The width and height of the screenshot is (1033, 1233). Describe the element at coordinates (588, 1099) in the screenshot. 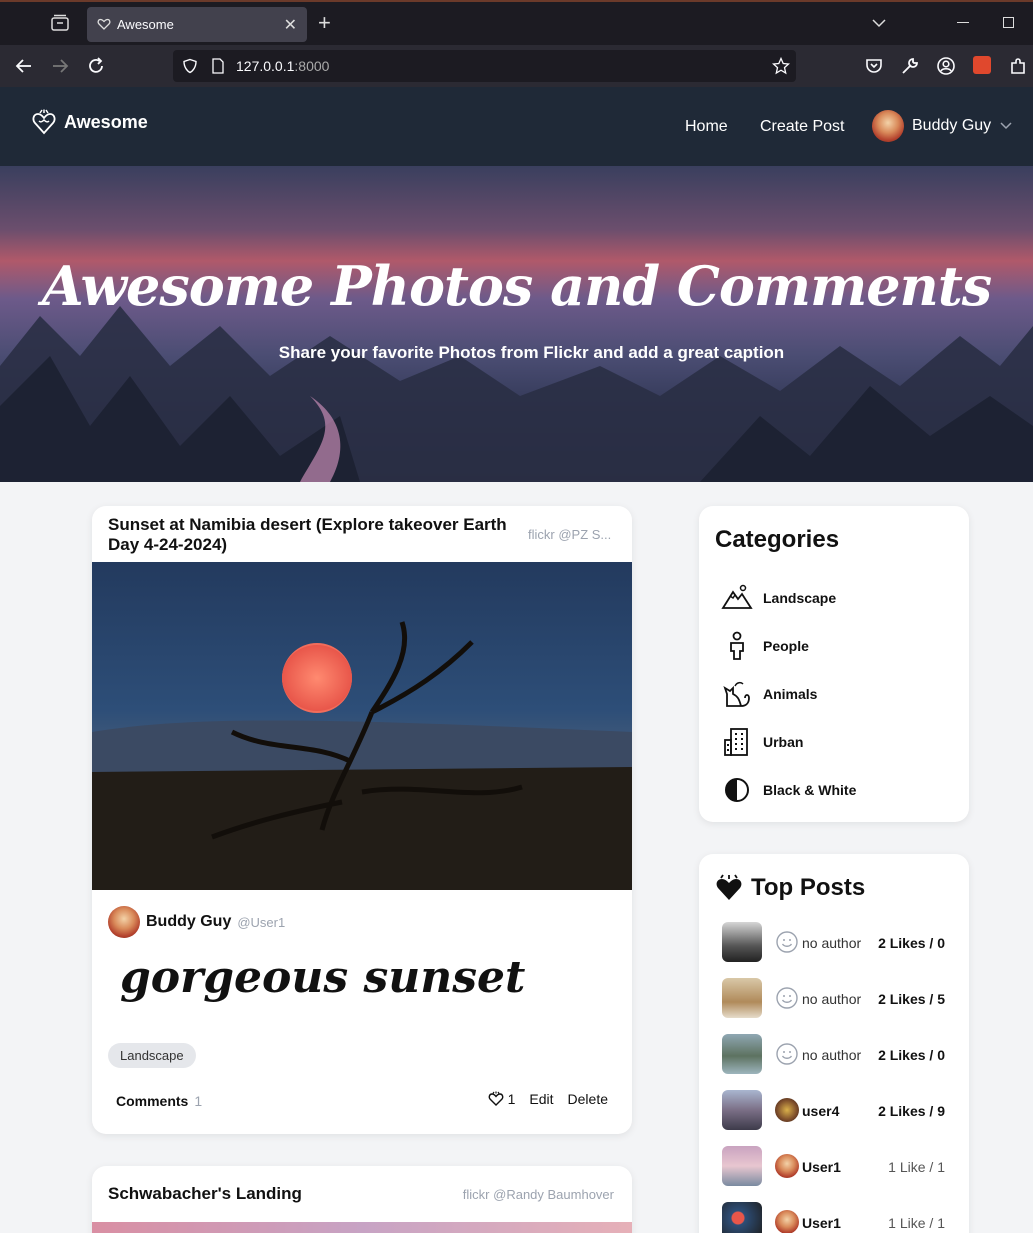

I see `delete-link: Delete` at that location.